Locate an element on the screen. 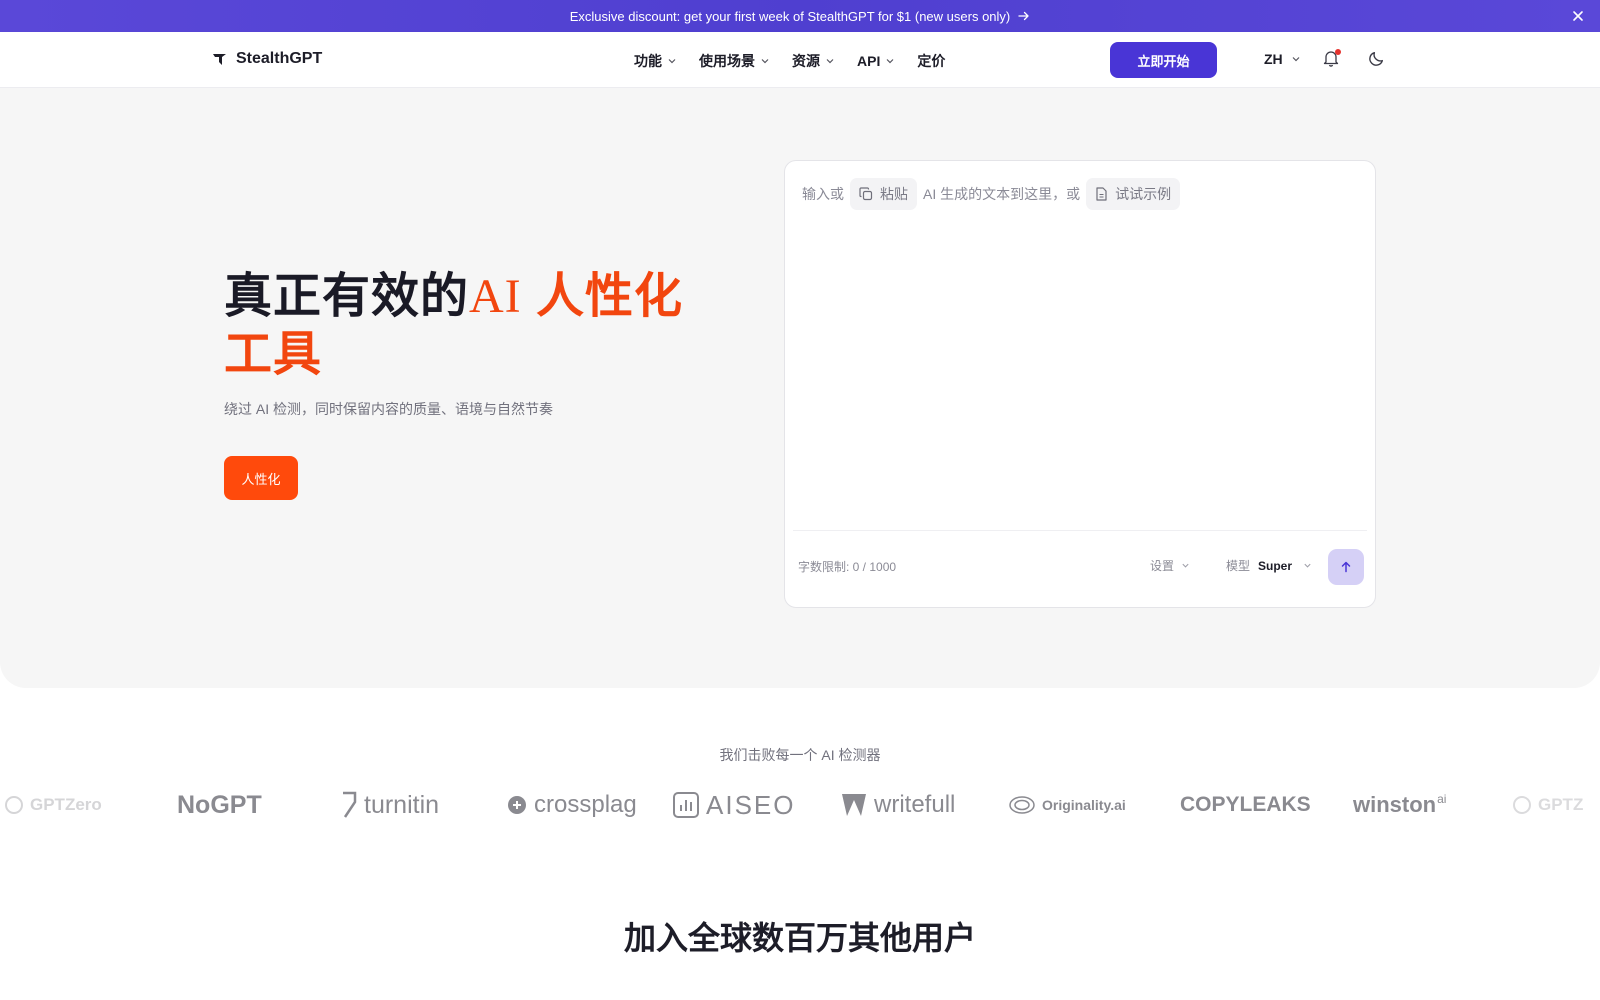 Image resolution: width=1600 pixels, height=1000 pixels. character-limit: 字数限制: 0 / 1000 is located at coordinates (847, 567).